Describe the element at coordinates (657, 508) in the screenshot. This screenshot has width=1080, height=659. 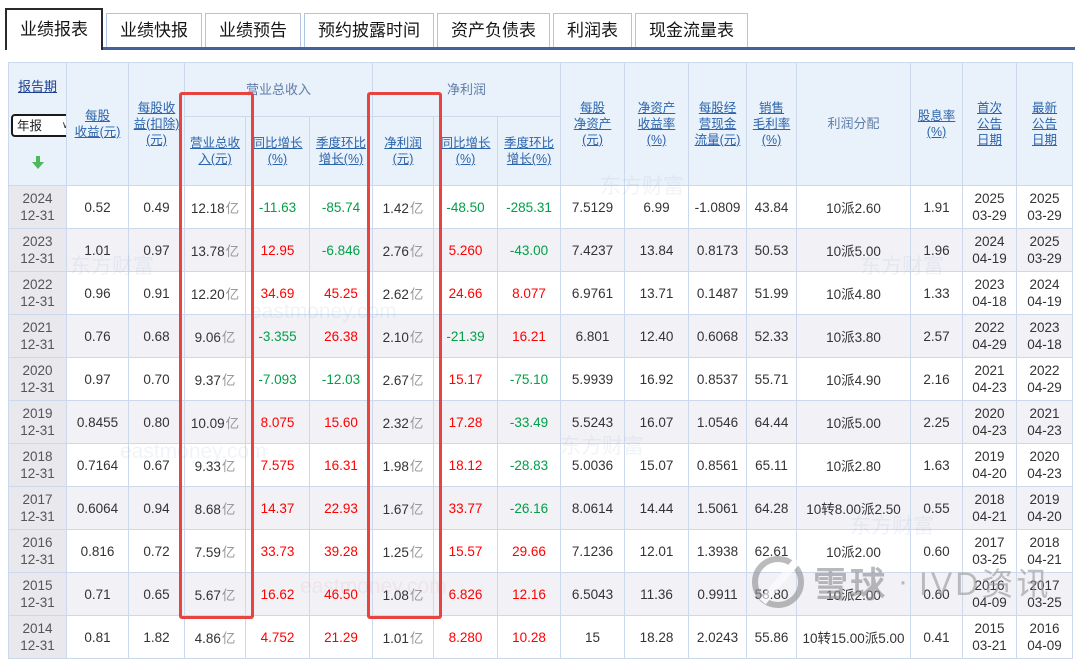
I see `cell-roe: 14.44` at that location.